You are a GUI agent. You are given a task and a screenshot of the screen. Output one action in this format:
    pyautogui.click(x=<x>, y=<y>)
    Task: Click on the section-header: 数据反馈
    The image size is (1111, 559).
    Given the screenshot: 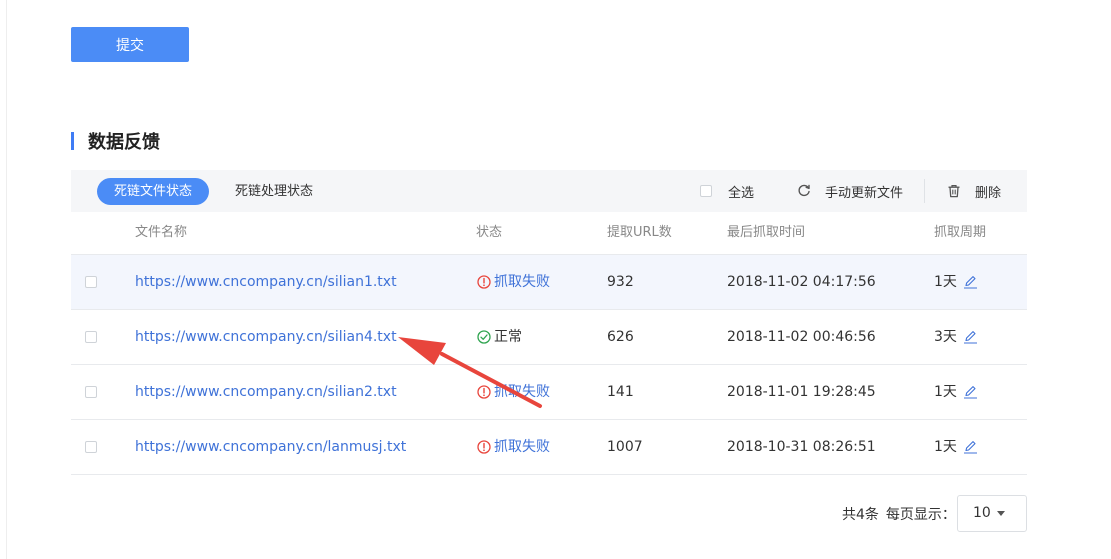 What is the action you would take?
    pyautogui.click(x=115, y=141)
    